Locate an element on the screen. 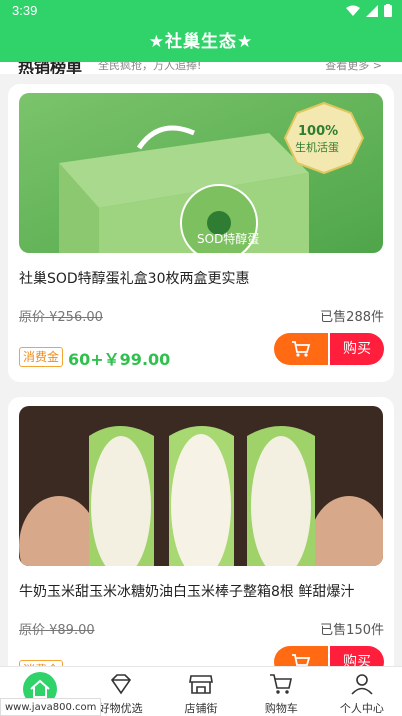 The image size is (402, 716). sold-count: 已售150件 is located at coordinates (352, 630).